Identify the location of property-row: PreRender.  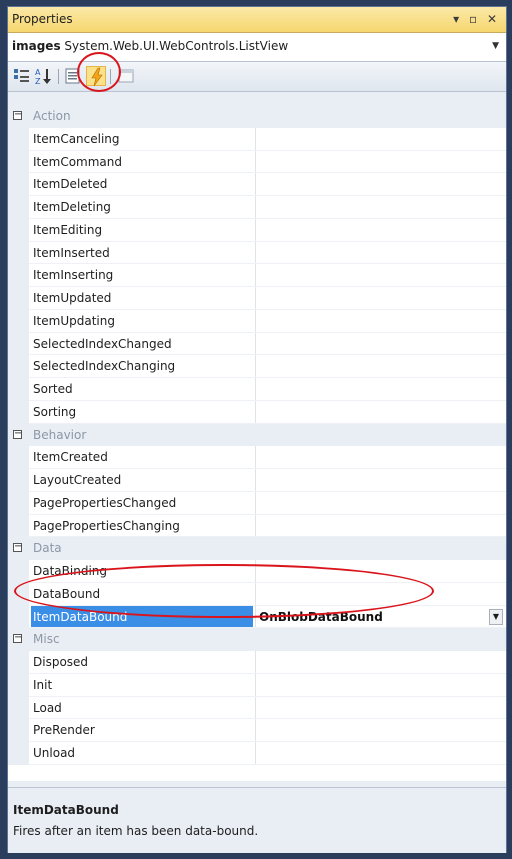
(257, 730).